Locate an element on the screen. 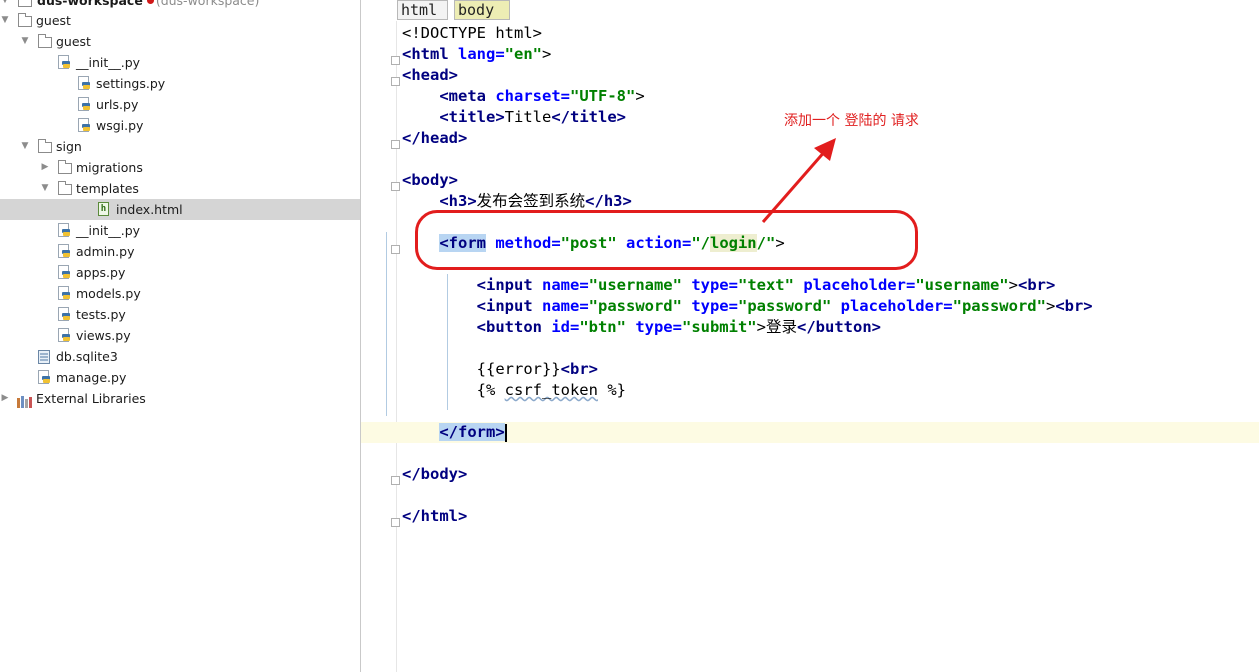  html-file-icon: h is located at coordinates (103, 209).